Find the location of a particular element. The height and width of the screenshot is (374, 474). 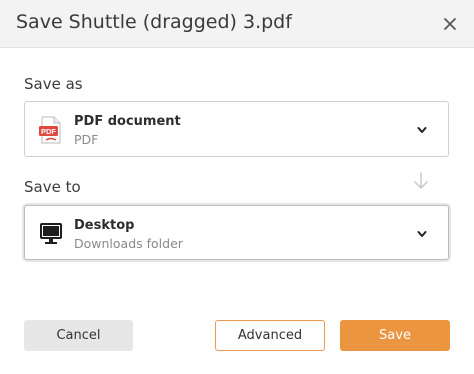

pdf-file-icon: PDF is located at coordinates (50, 130).